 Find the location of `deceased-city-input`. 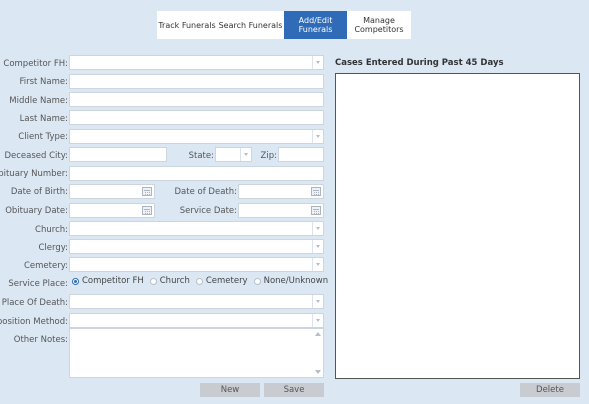

deceased-city-input is located at coordinates (118, 154).